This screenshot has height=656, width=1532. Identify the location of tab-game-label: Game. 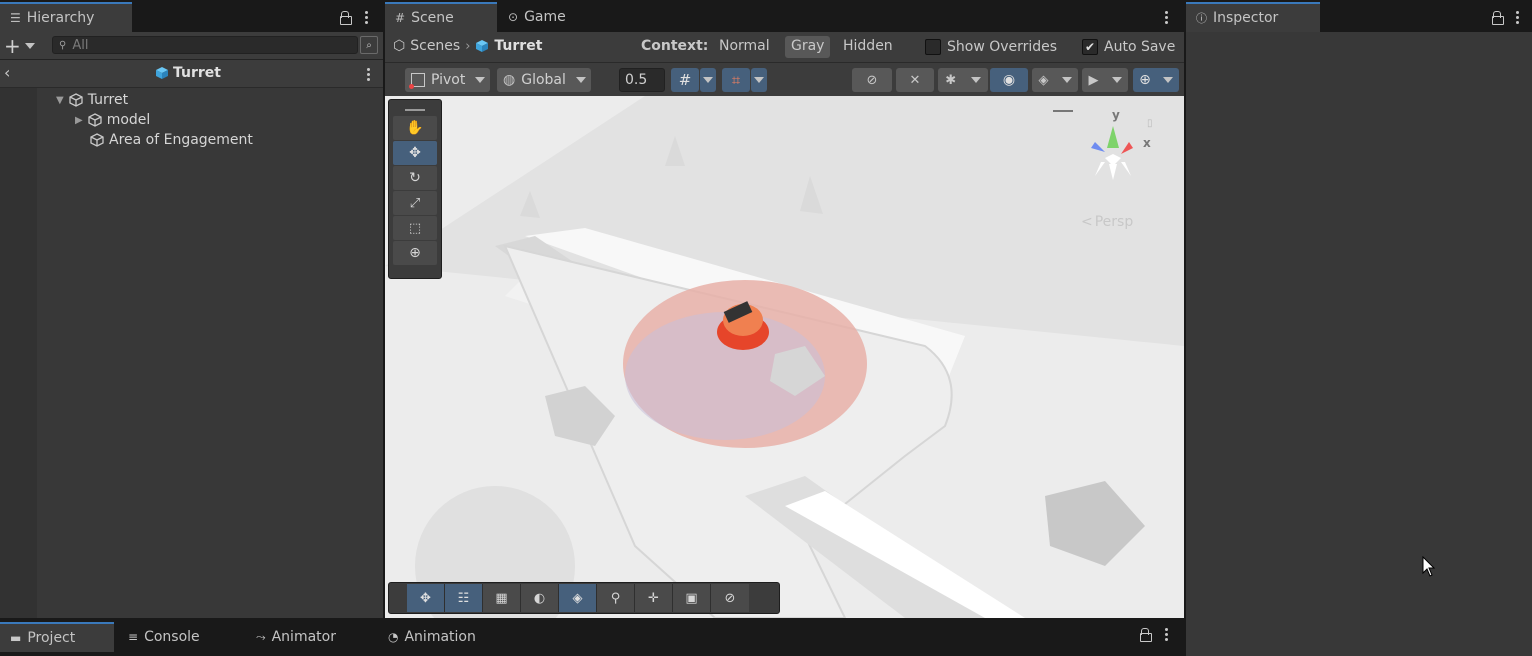
(545, 17).